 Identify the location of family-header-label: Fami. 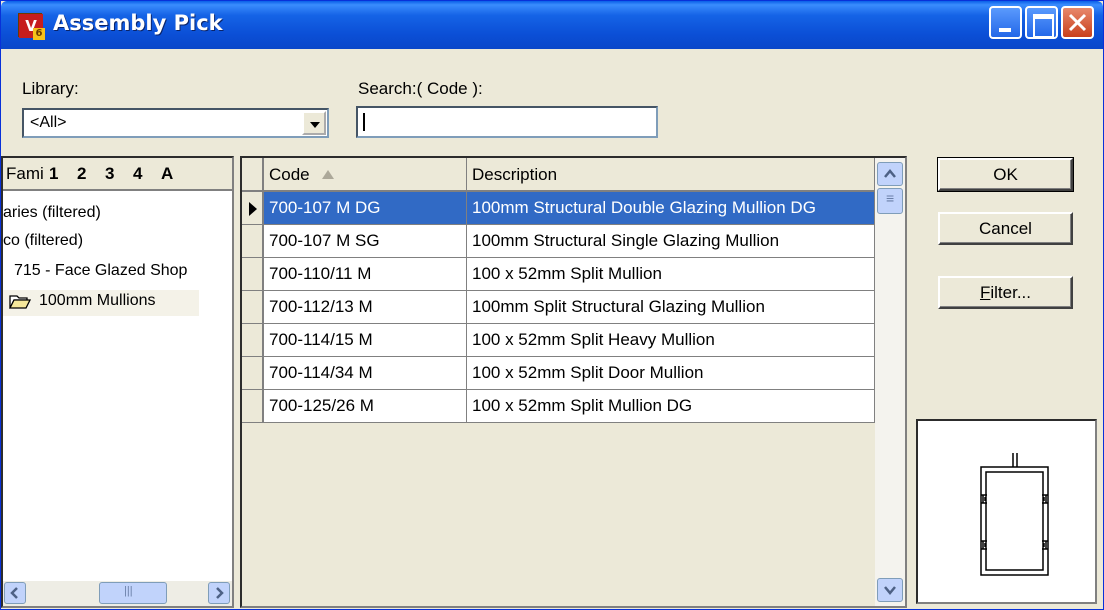
(25, 173).